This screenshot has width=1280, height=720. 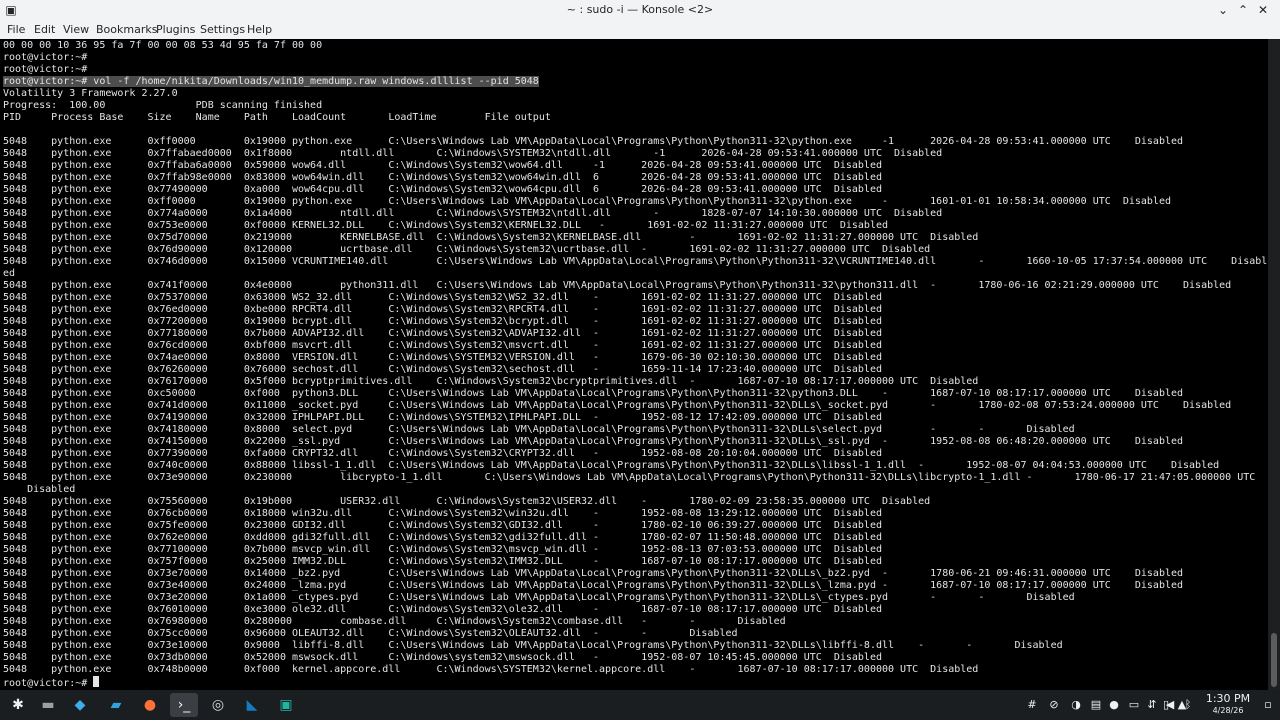 I want to click on wireshark-icon: ◣, so click(x=252, y=705).